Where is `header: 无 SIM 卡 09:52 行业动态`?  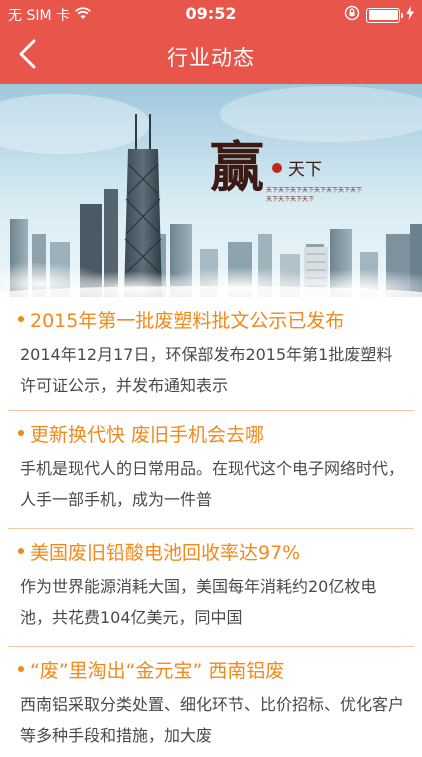 header: 无 SIM 卡 09:52 行业动态 is located at coordinates (211, 42).